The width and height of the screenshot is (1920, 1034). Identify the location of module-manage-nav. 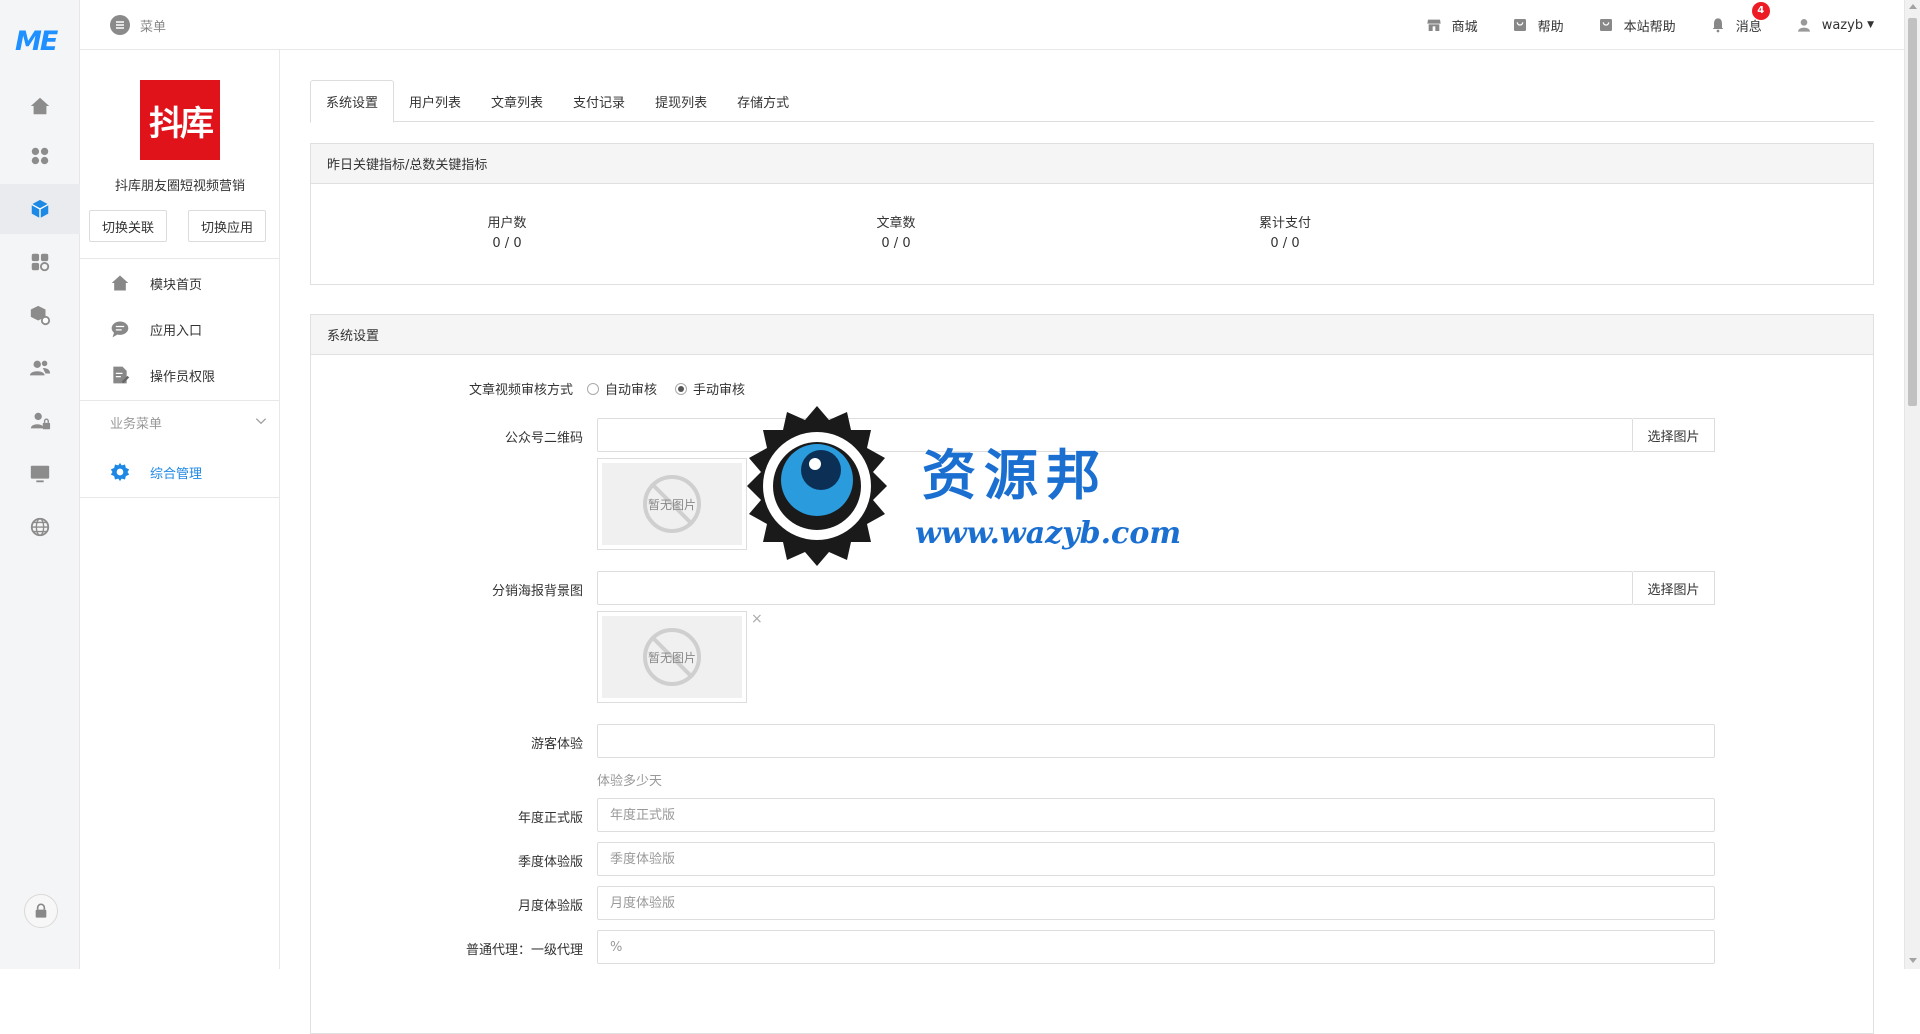
(40, 315).